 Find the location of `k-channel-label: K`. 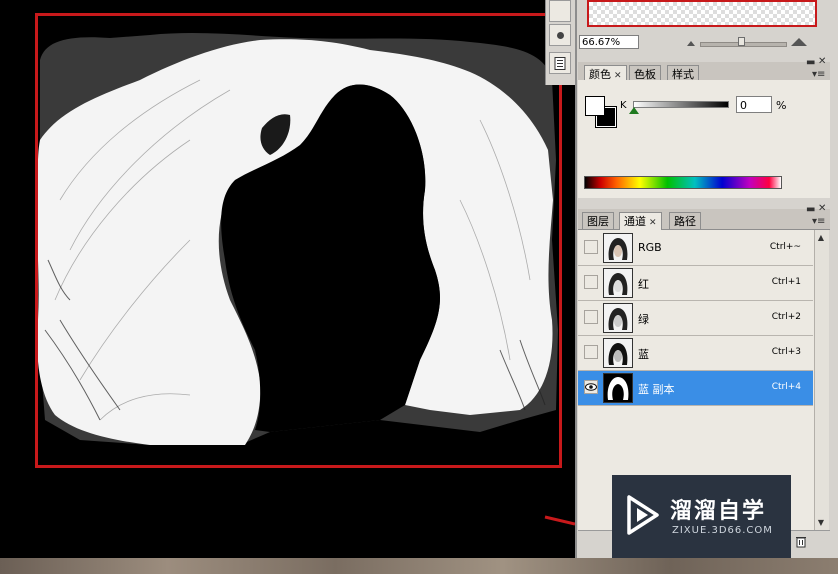

k-channel-label: K is located at coordinates (623, 105).